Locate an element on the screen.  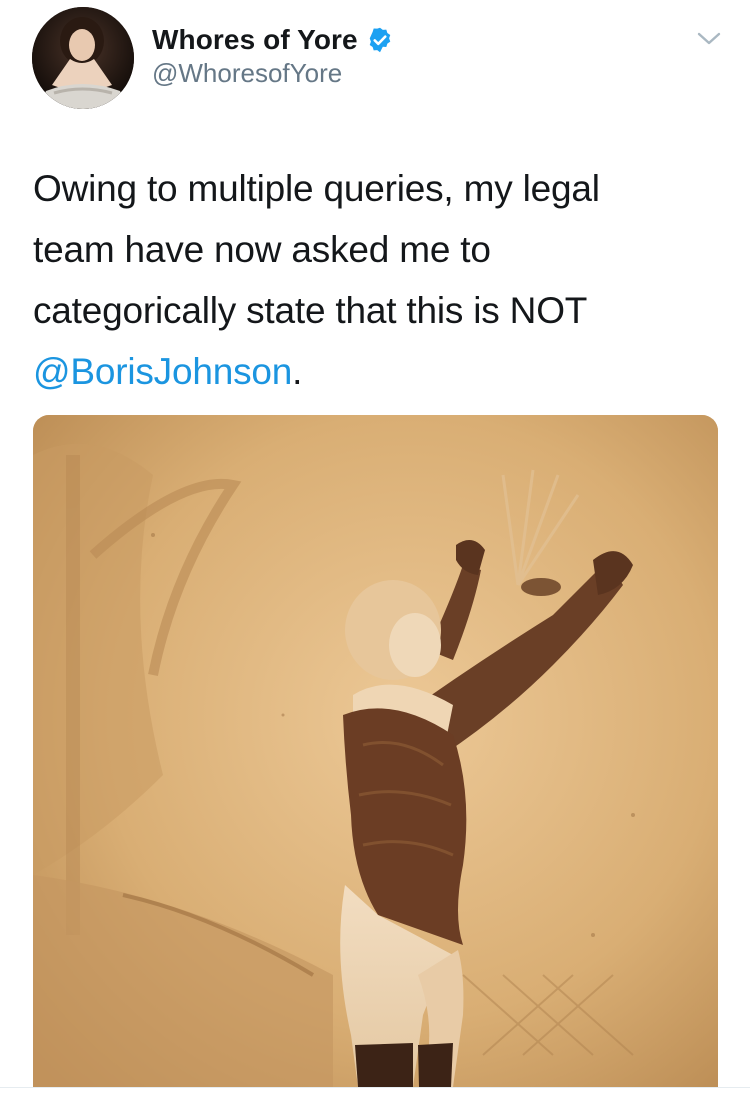
tweet-text-line: categorically state that this is NOT is located at coordinates (310, 310).